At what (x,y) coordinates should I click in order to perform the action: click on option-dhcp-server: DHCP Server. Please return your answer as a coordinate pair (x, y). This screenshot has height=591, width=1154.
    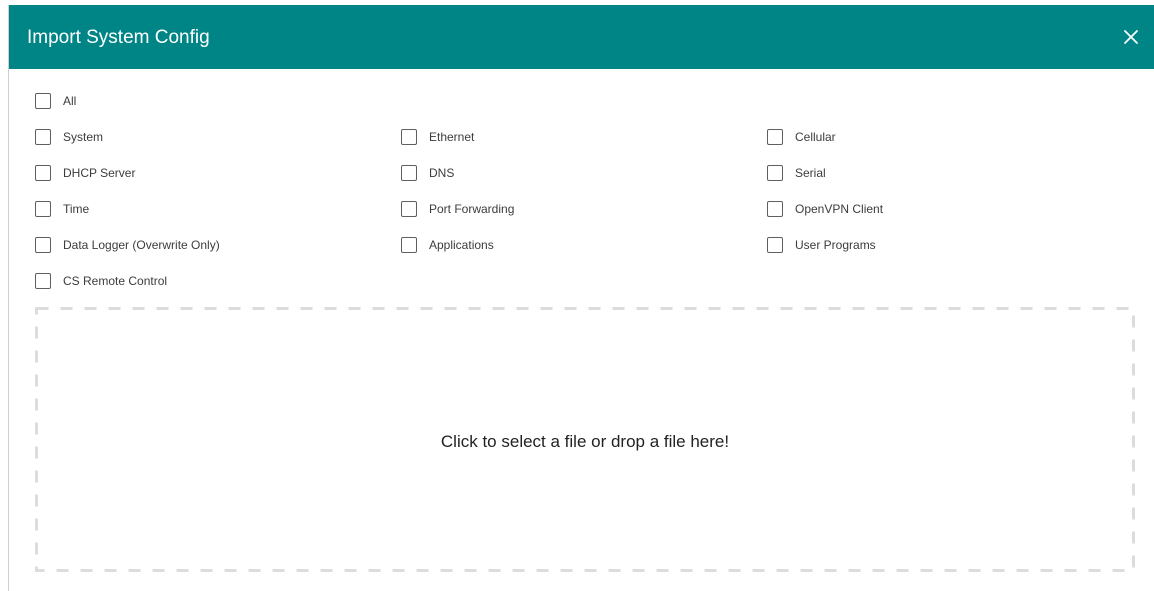
    Looking at the image, I should click on (85, 173).